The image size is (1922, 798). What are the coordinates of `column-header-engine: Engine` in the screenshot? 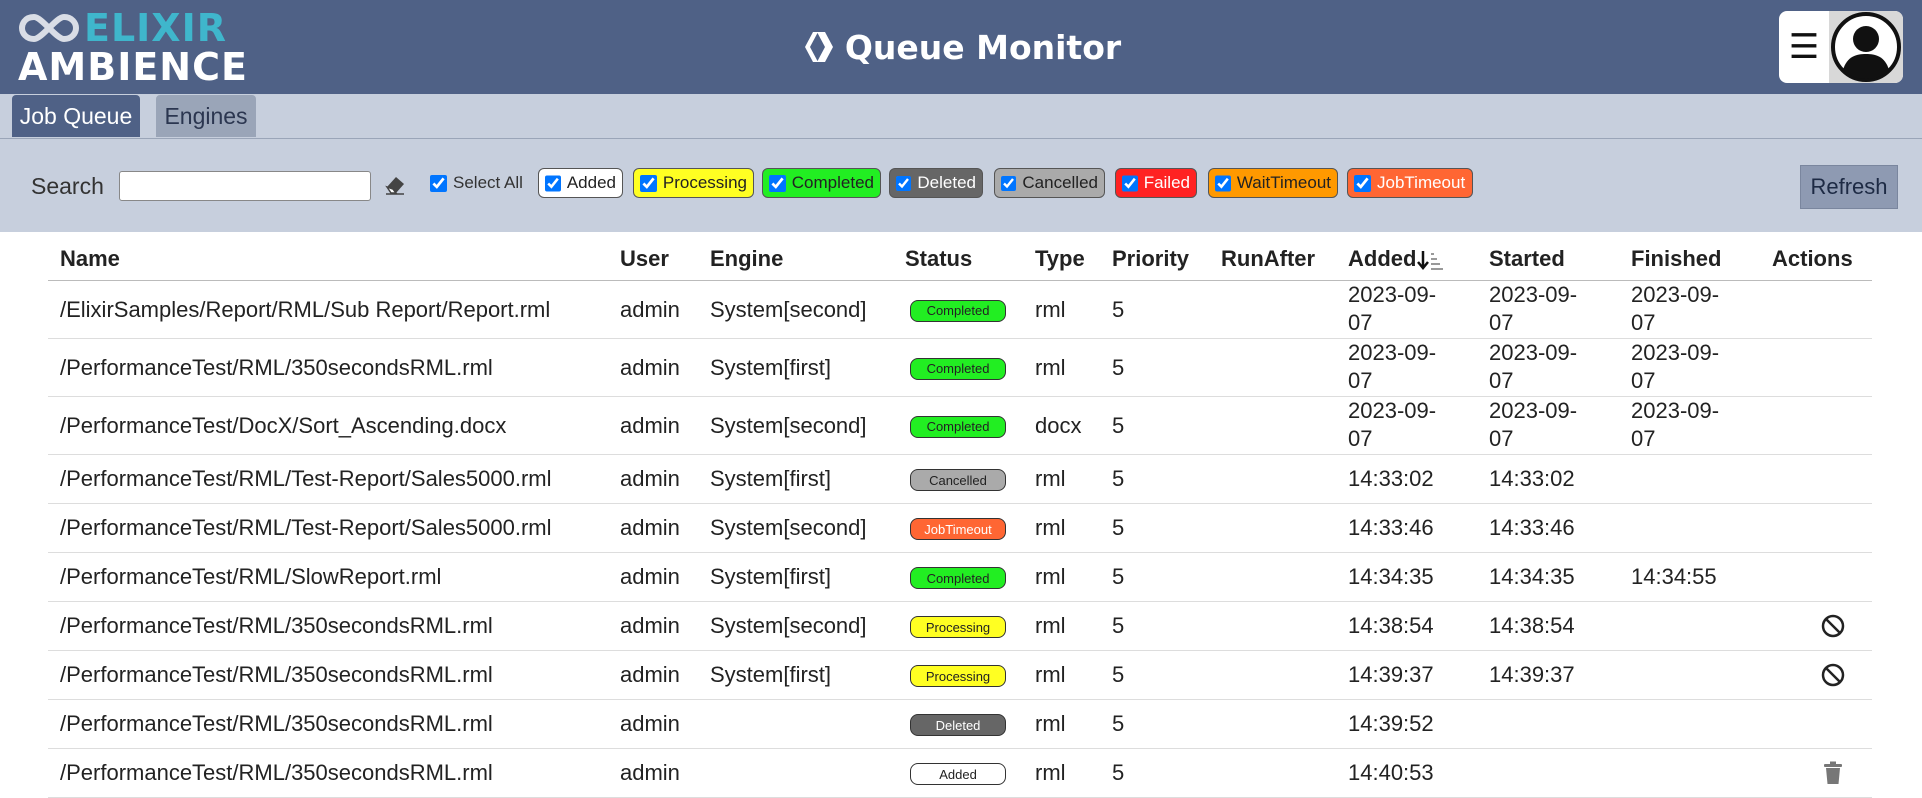 It's located at (746, 259).